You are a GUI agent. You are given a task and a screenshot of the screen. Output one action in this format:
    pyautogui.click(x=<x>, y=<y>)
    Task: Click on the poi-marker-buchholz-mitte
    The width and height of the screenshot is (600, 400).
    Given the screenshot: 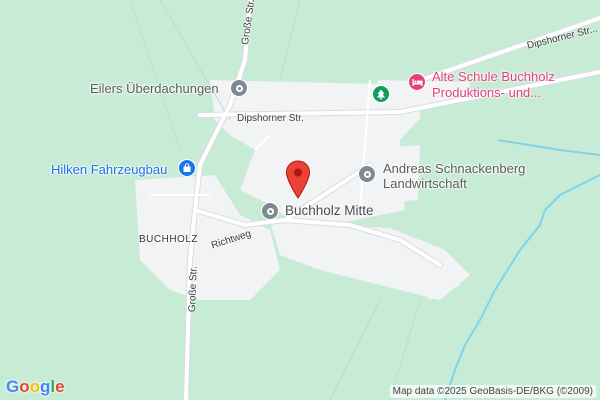 What is the action you would take?
    pyautogui.click(x=270, y=211)
    